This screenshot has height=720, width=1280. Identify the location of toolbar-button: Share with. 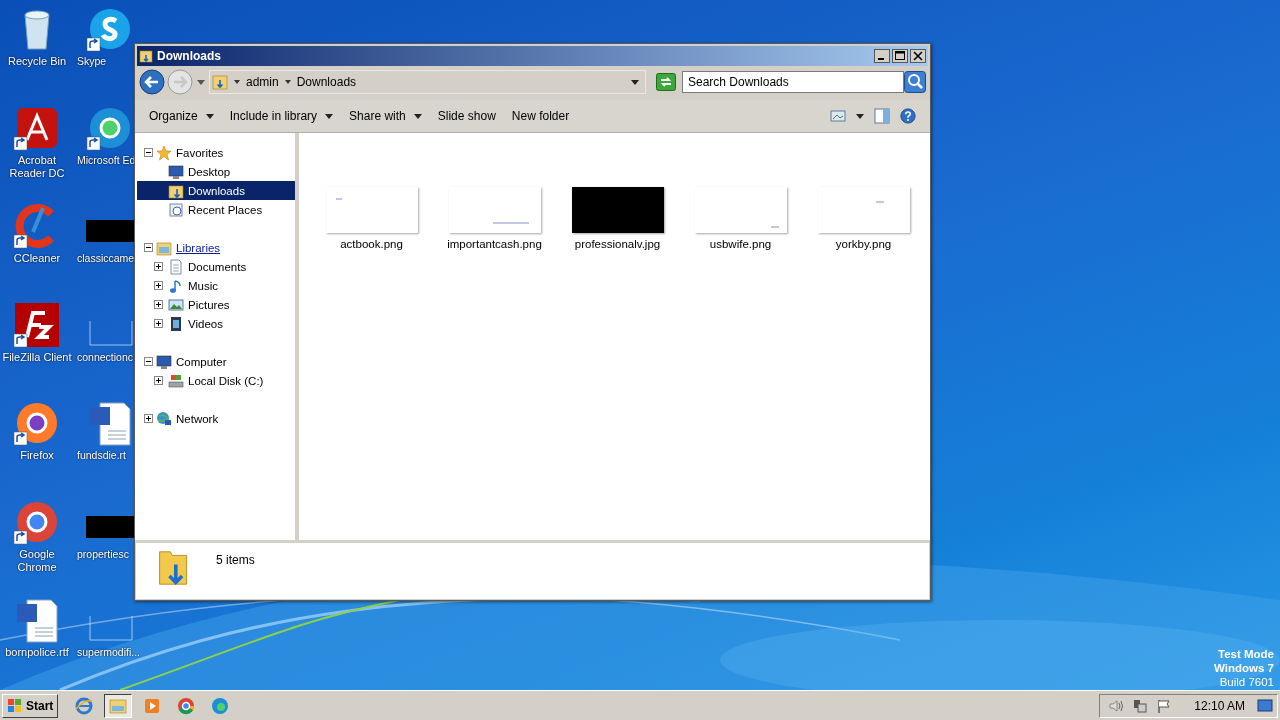
(385, 116).